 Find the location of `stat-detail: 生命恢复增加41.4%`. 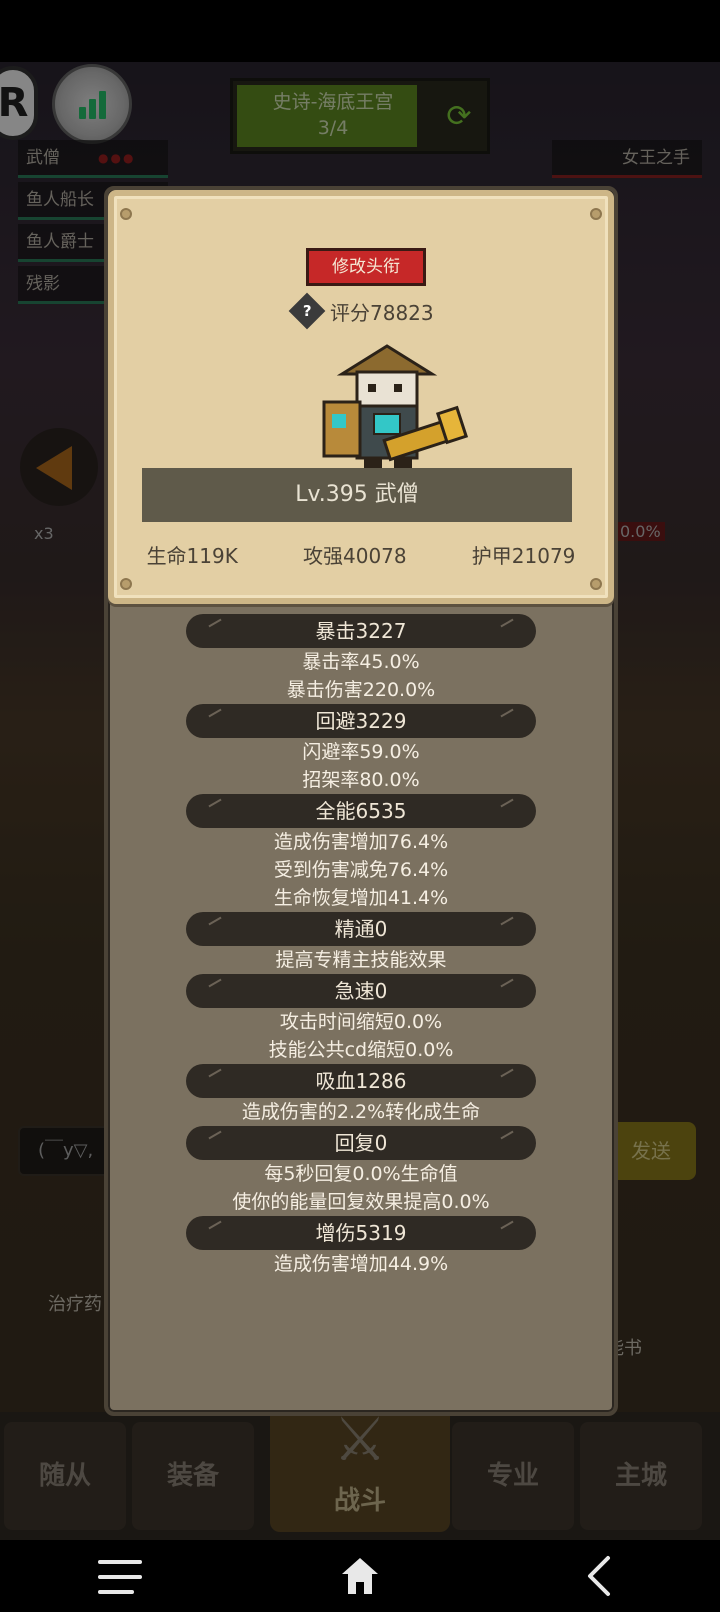

stat-detail: 生命恢复增加41.4% is located at coordinates (361, 898).